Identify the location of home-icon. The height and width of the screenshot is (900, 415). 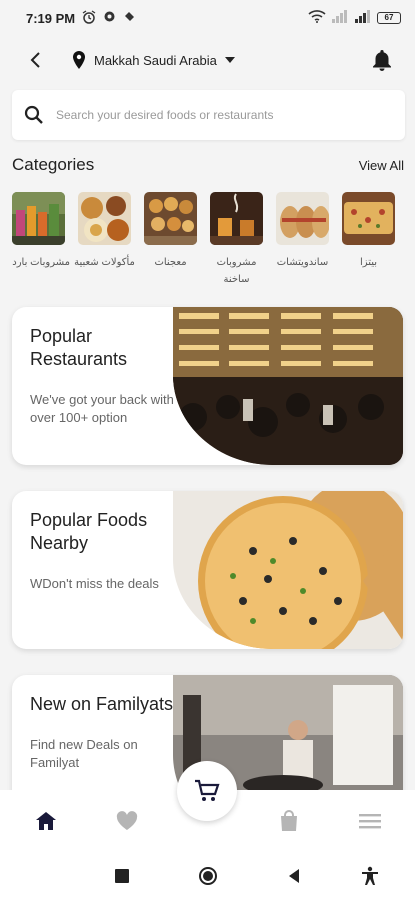
(46, 821).